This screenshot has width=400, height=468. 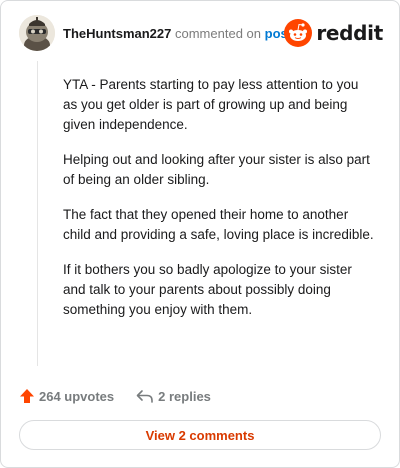 I want to click on comment-byline: TheHuntsman227 commented on post, so click(x=177, y=33).